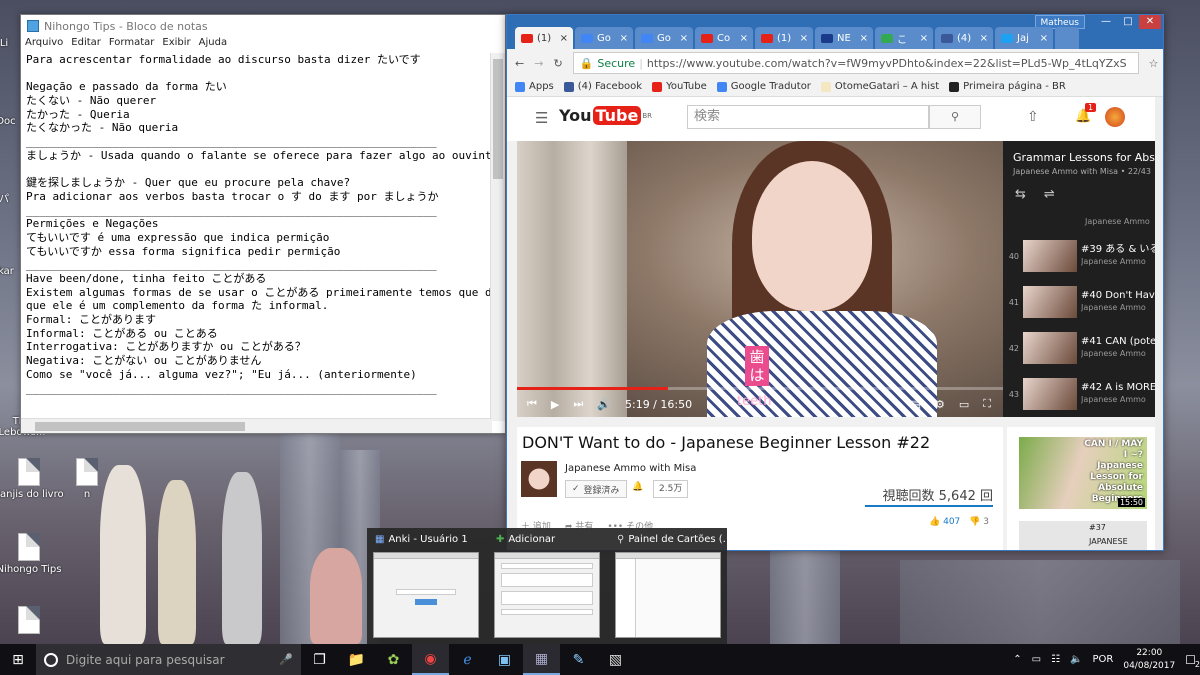 This screenshot has width=1200, height=675. Describe the element at coordinates (1149, 660) in the screenshot. I see `clock: 22:00 04/08/2017` at that location.